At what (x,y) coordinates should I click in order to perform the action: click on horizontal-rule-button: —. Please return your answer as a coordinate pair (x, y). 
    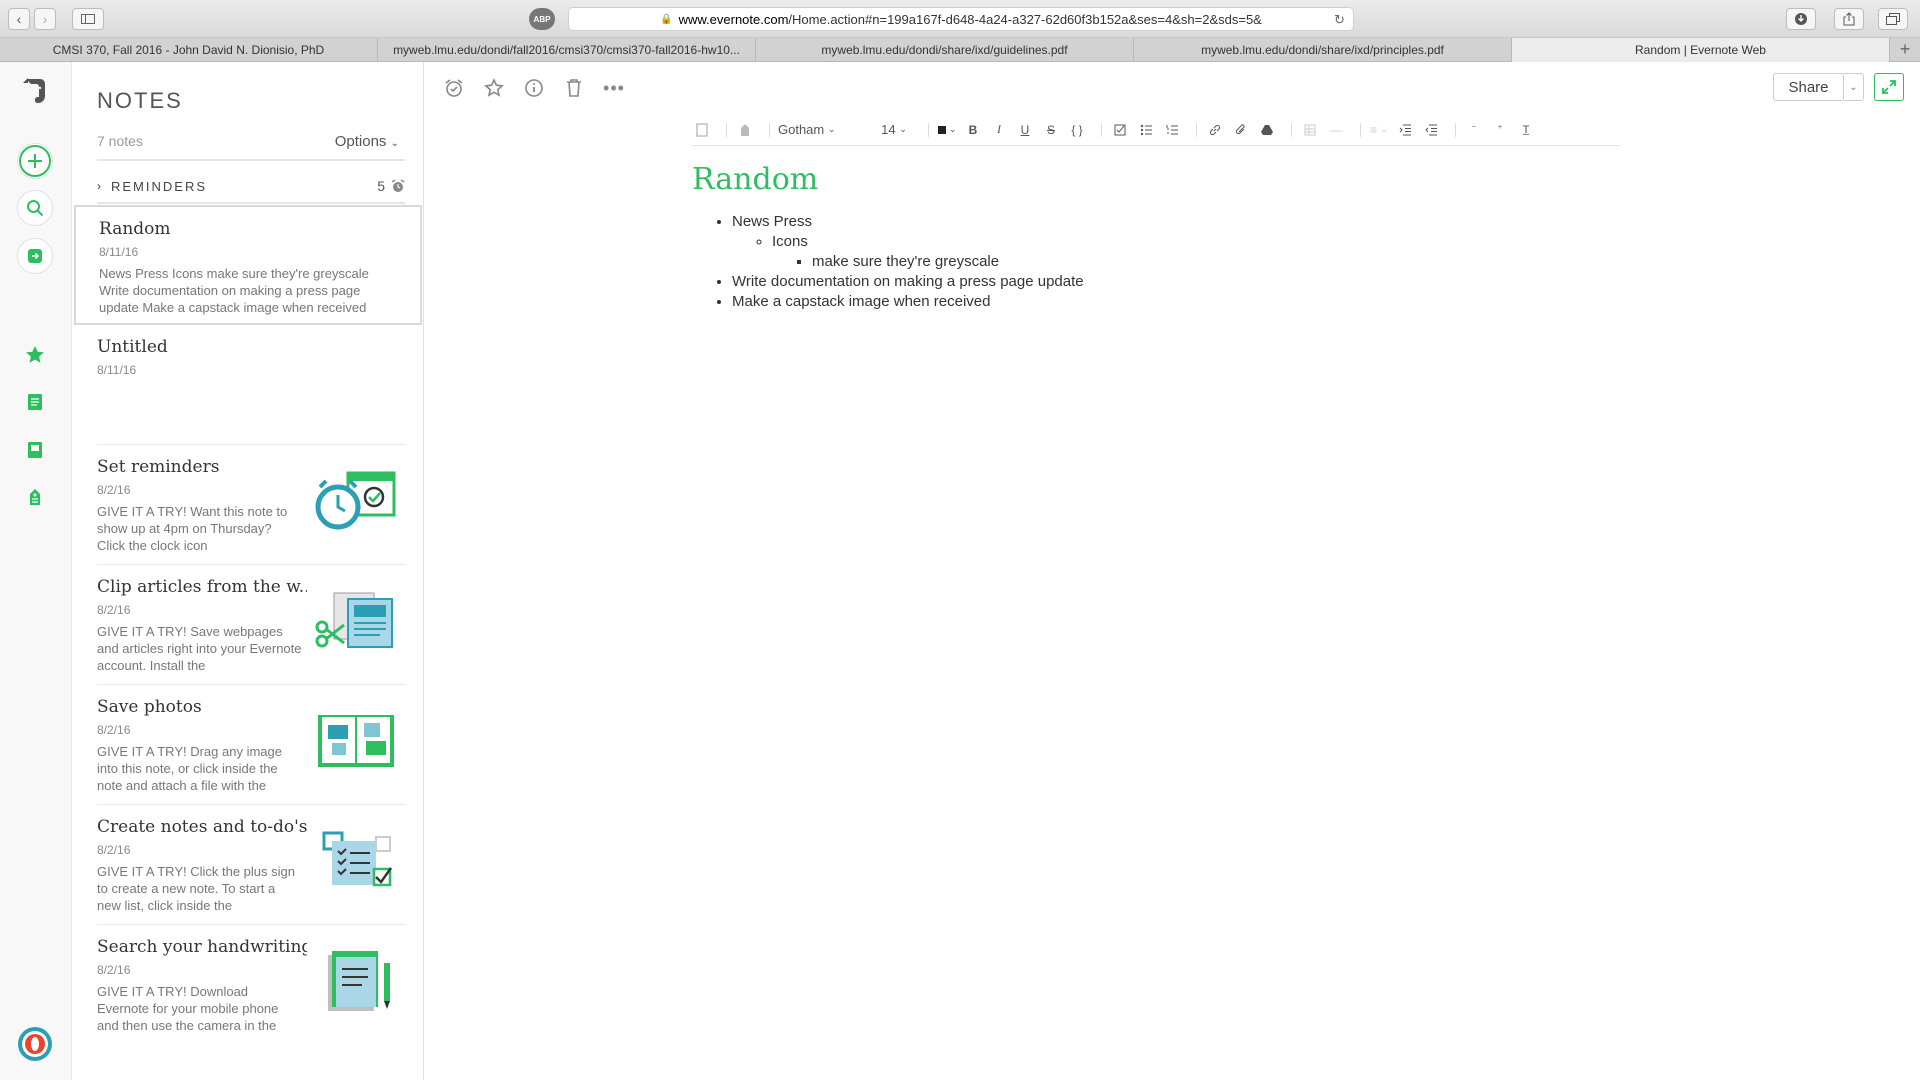
    Looking at the image, I should click on (1336, 130).